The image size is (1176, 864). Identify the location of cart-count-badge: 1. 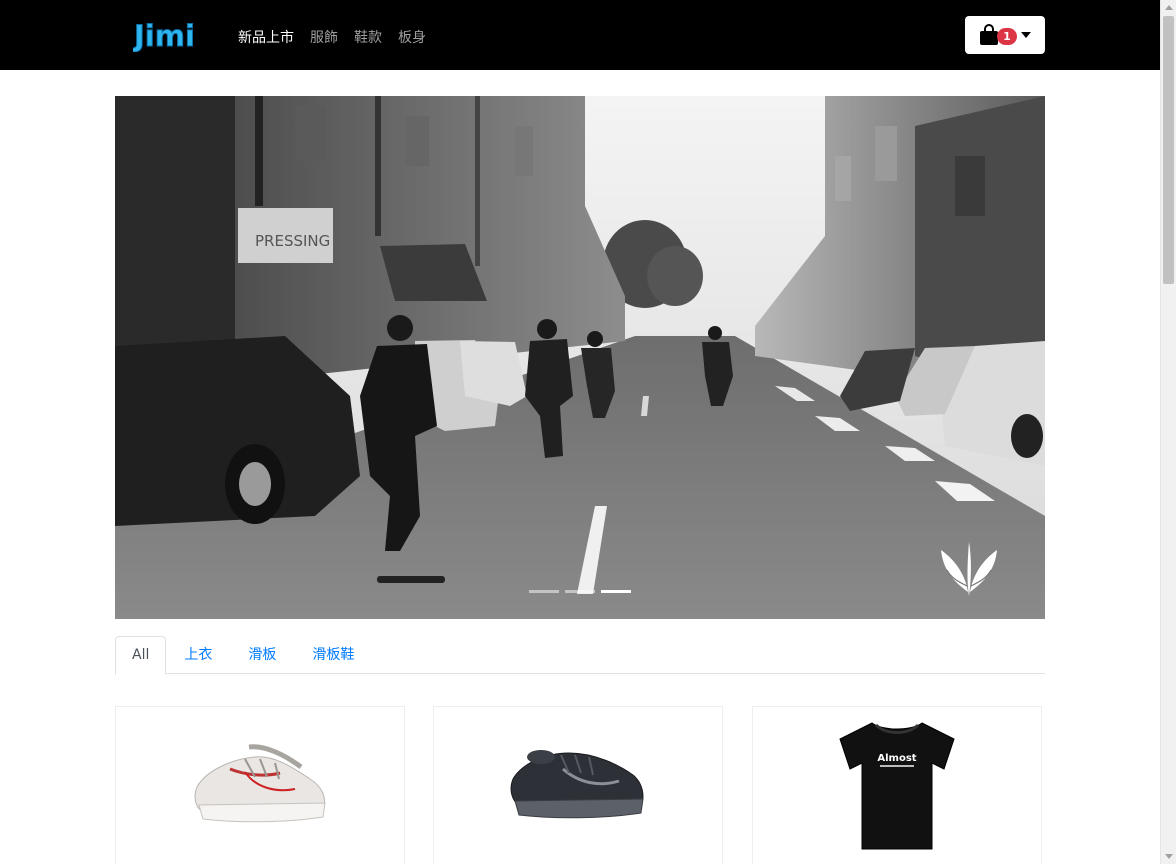
(1007, 36).